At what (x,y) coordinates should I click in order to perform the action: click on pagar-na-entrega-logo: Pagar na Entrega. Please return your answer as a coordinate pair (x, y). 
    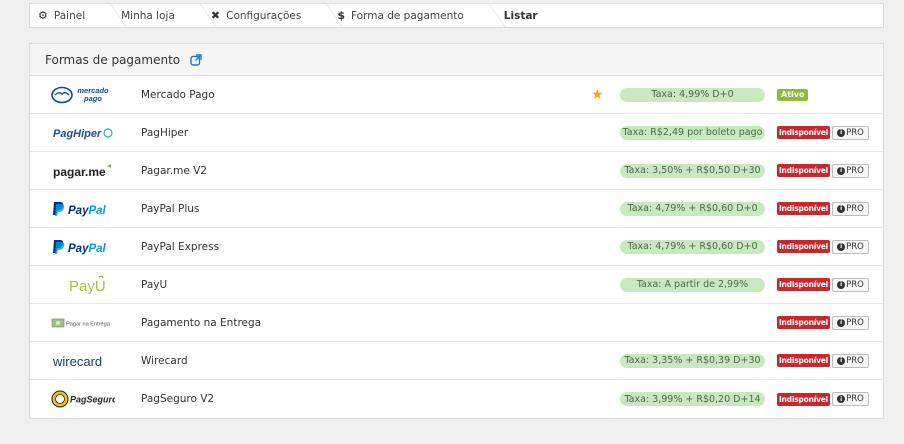
    Looking at the image, I should click on (83, 323).